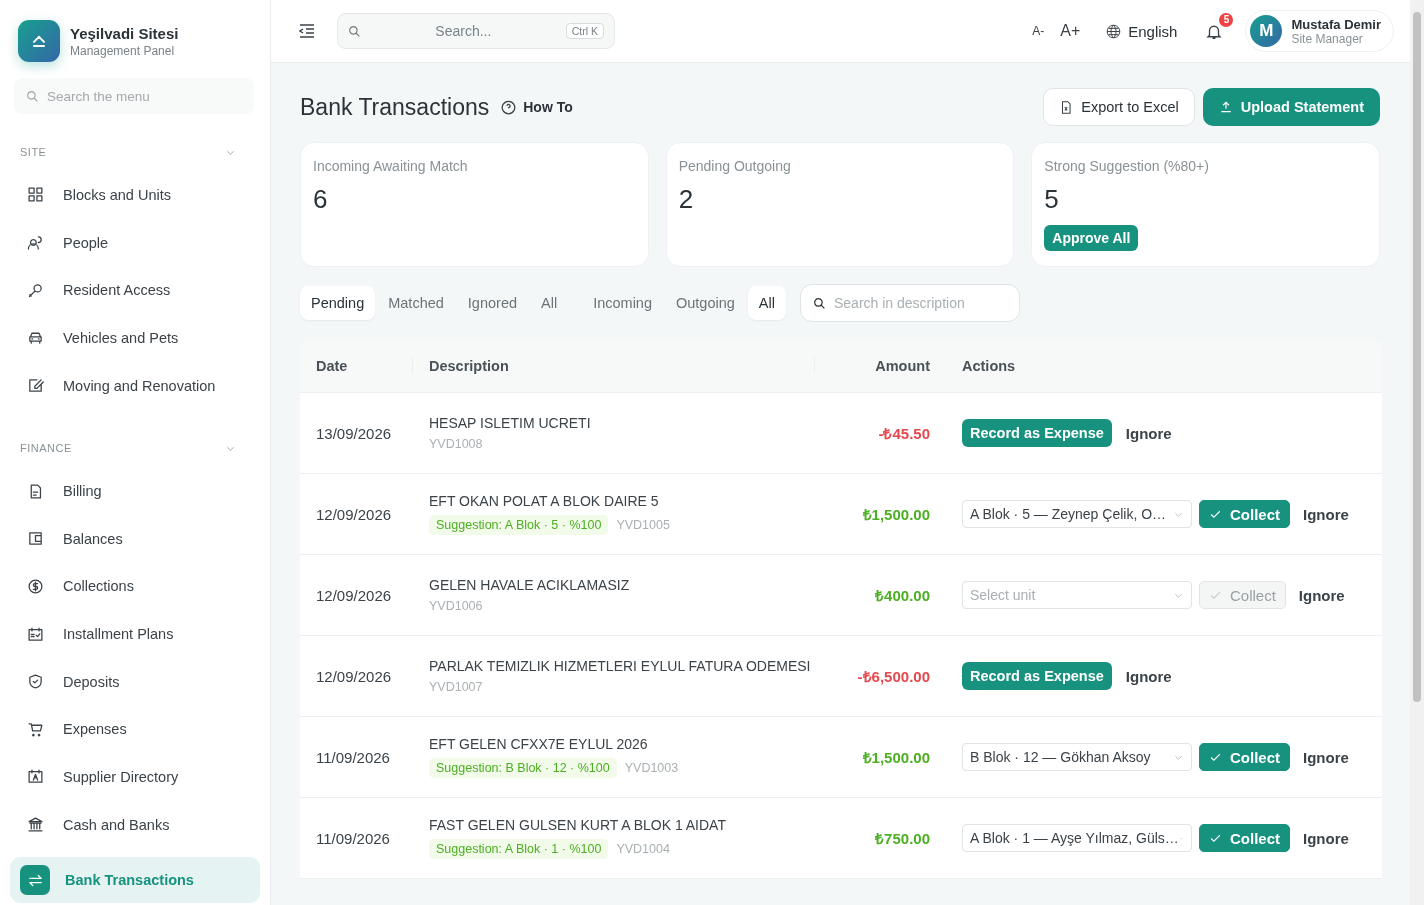 The image size is (1424, 905). What do you see at coordinates (1077, 757) in the screenshot?
I see `unit-select: B Blok · 12 — Gökhan Aksoy` at bounding box center [1077, 757].